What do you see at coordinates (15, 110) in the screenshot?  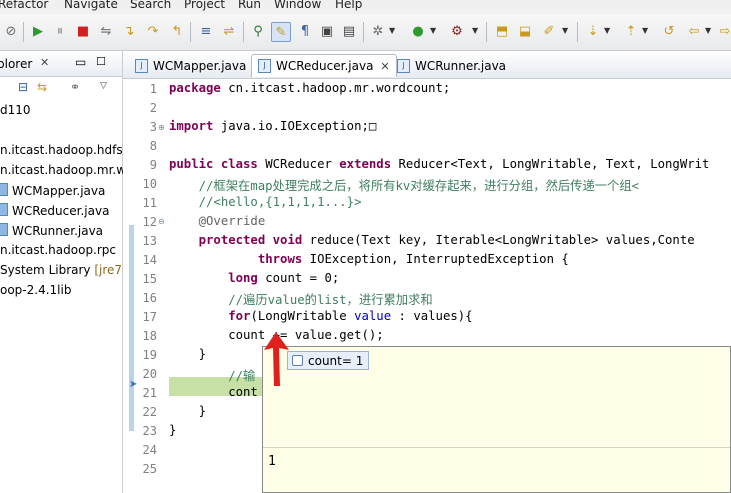 I see `tree-item-project: d110` at bounding box center [15, 110].